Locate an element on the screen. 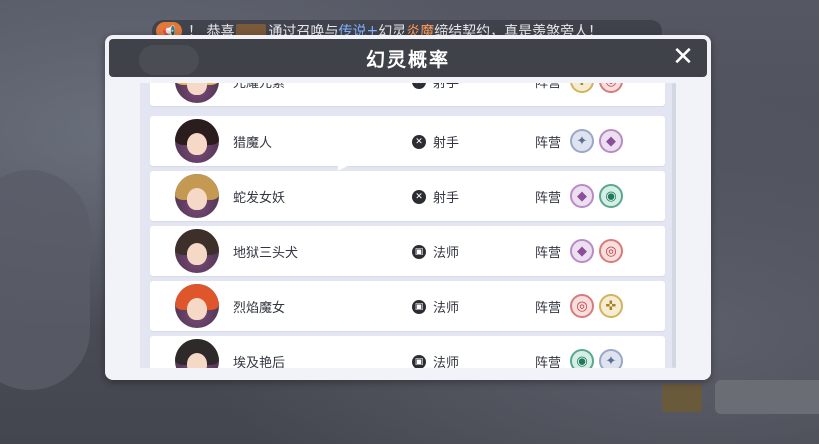 The height and width of the screenshot is (444, 819). faction-icons: ✦ ◆ is located at coordinates (596, 141).